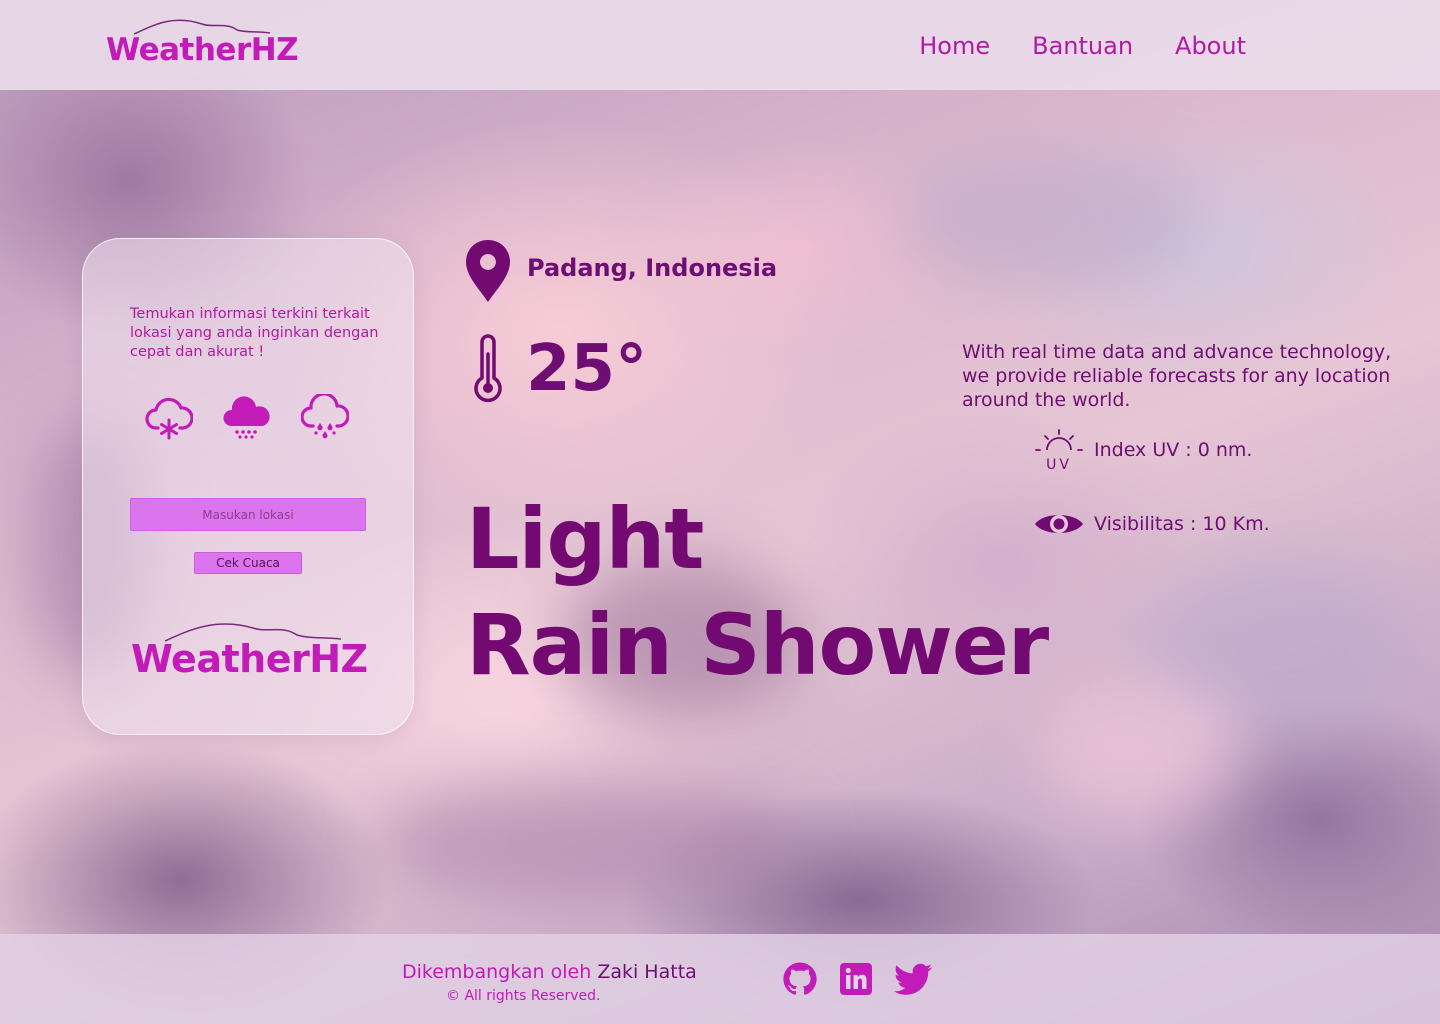  What do you see at coordinates (585, 539) in the screenshot?
I see `condition-line-1: Light` at bounding box center [585, 539].